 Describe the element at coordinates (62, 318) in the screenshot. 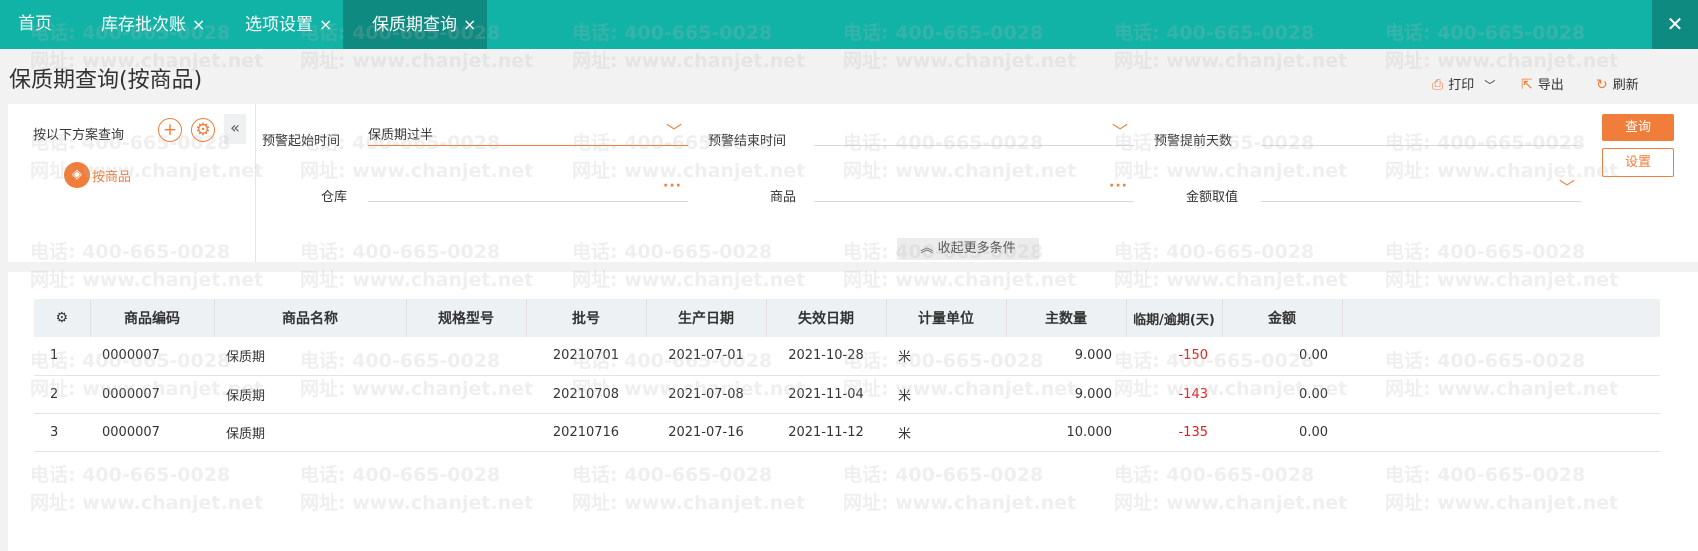

I see `column-settings-icon: ⚙` at that location.